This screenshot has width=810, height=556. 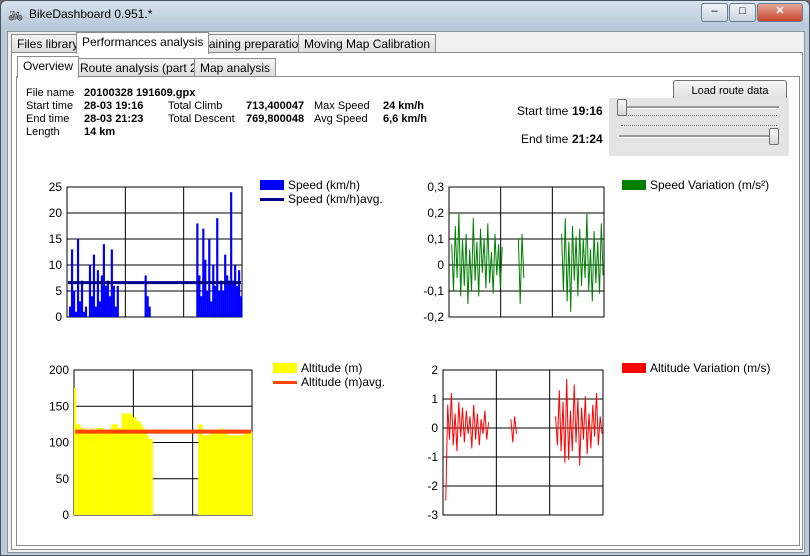 What do you see at coordinates (434, 428) in the screenshot?
I see `chart4-y-tick-label: 0` at bounding box center [434, 428].